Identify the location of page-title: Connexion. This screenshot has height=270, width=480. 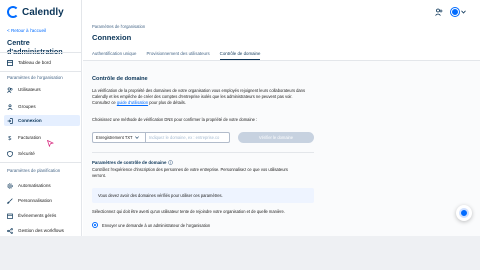
(112, 37).